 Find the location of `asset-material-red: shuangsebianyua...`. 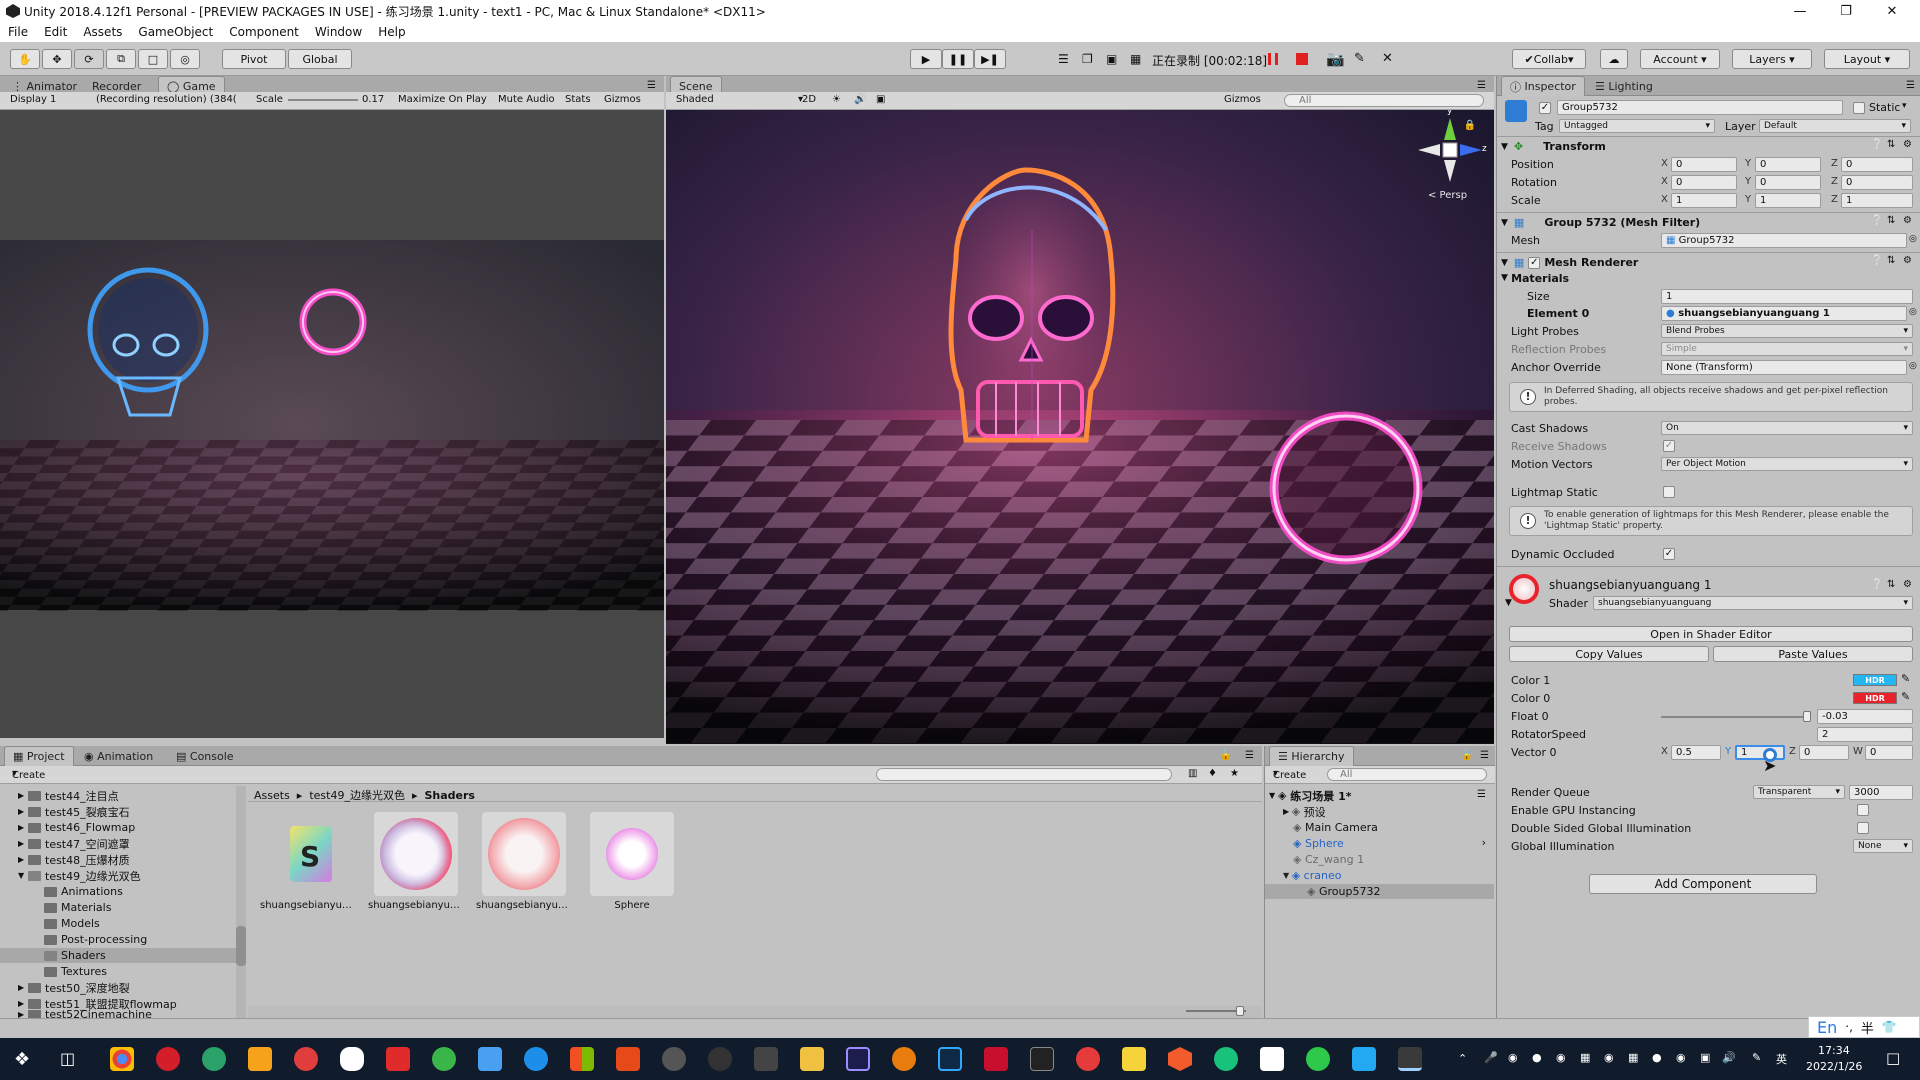

asset-material-red: shuangsebianyua... is located at coordinates (524, 861).